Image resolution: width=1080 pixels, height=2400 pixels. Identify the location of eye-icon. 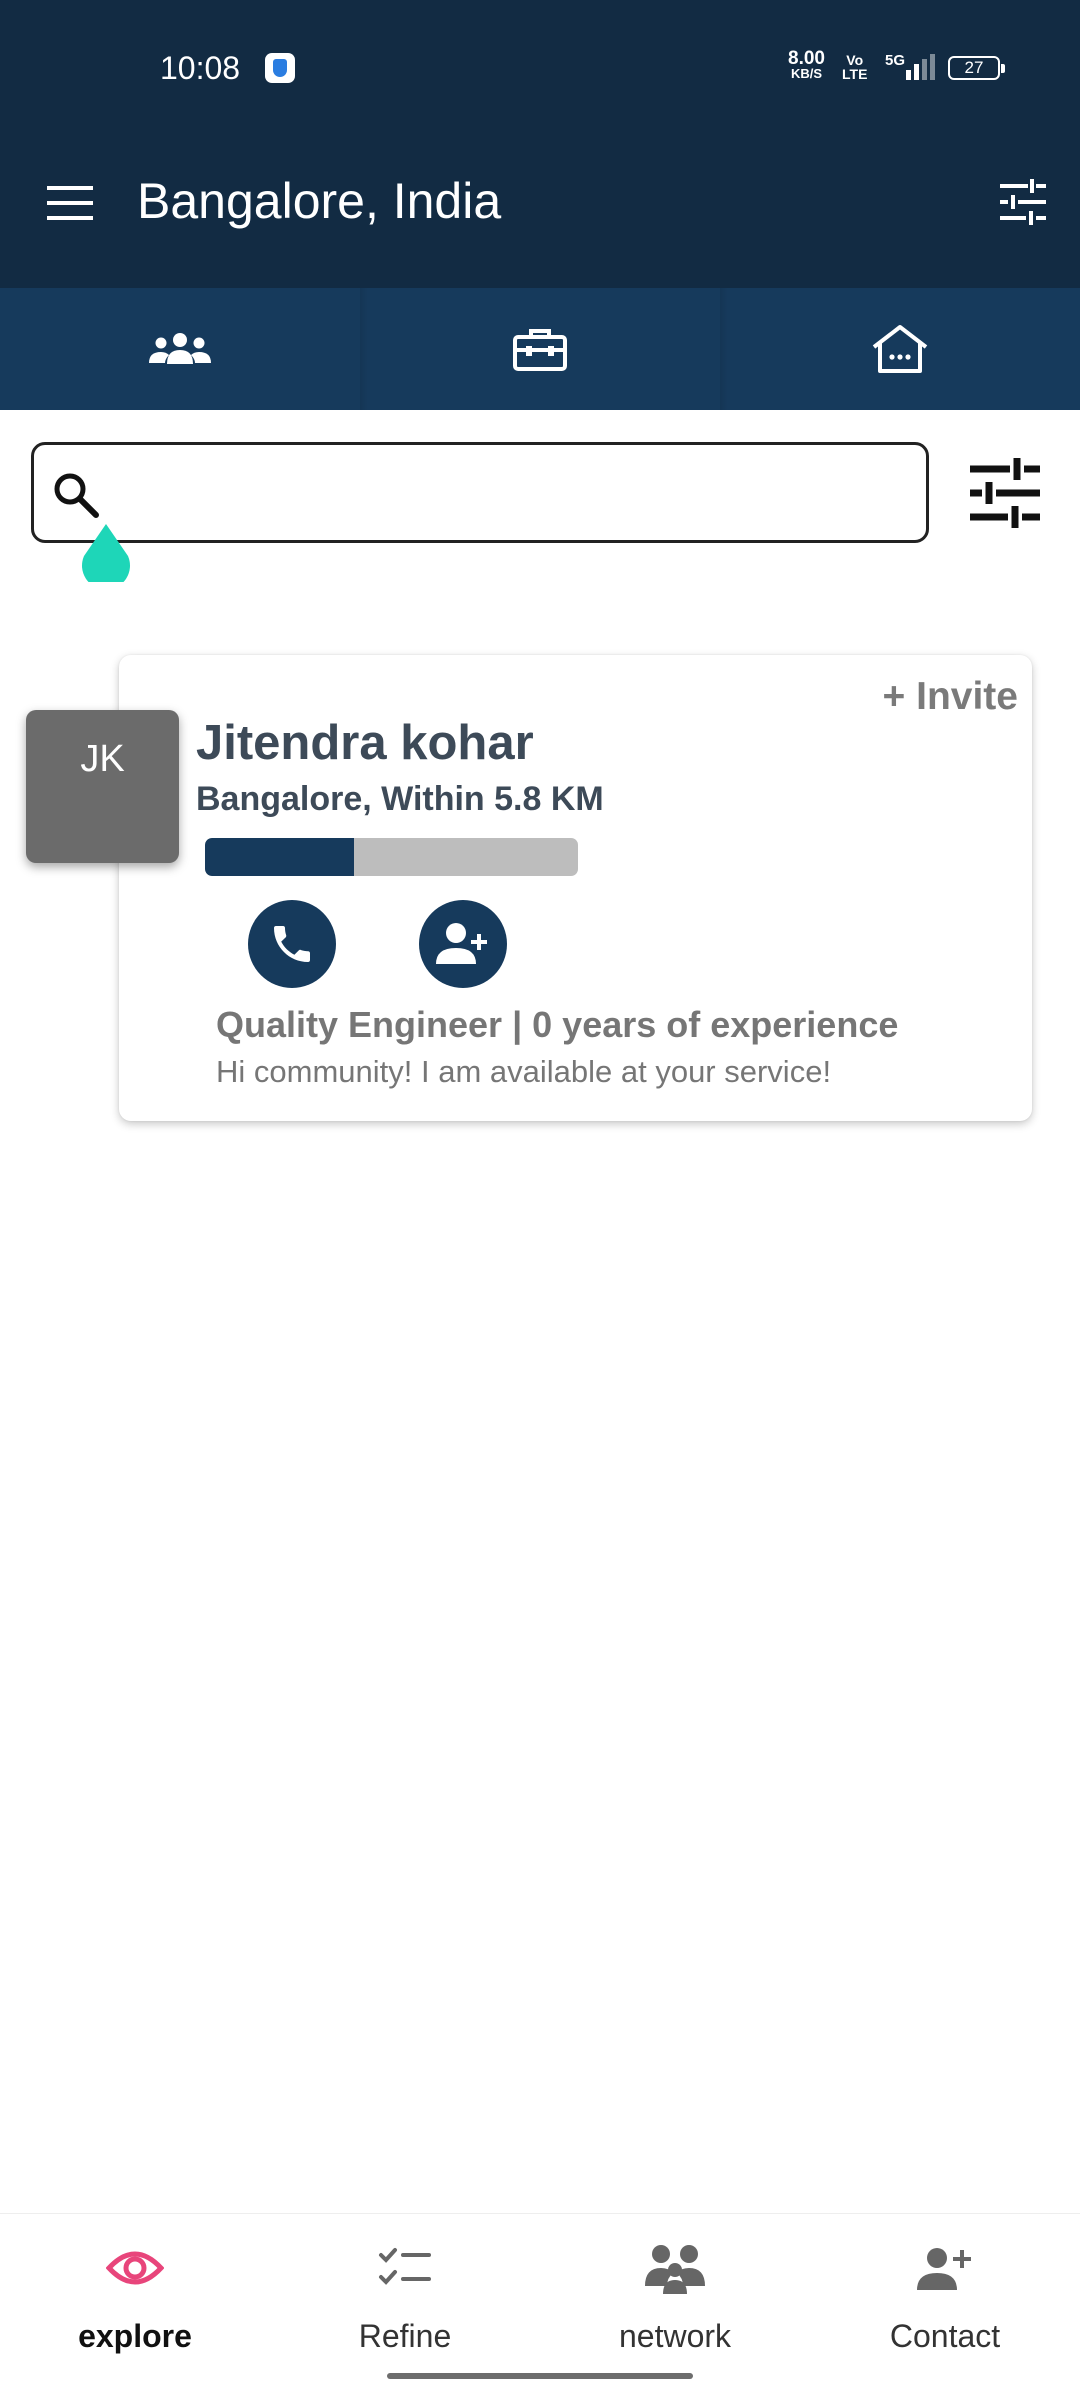
(135, 2268).